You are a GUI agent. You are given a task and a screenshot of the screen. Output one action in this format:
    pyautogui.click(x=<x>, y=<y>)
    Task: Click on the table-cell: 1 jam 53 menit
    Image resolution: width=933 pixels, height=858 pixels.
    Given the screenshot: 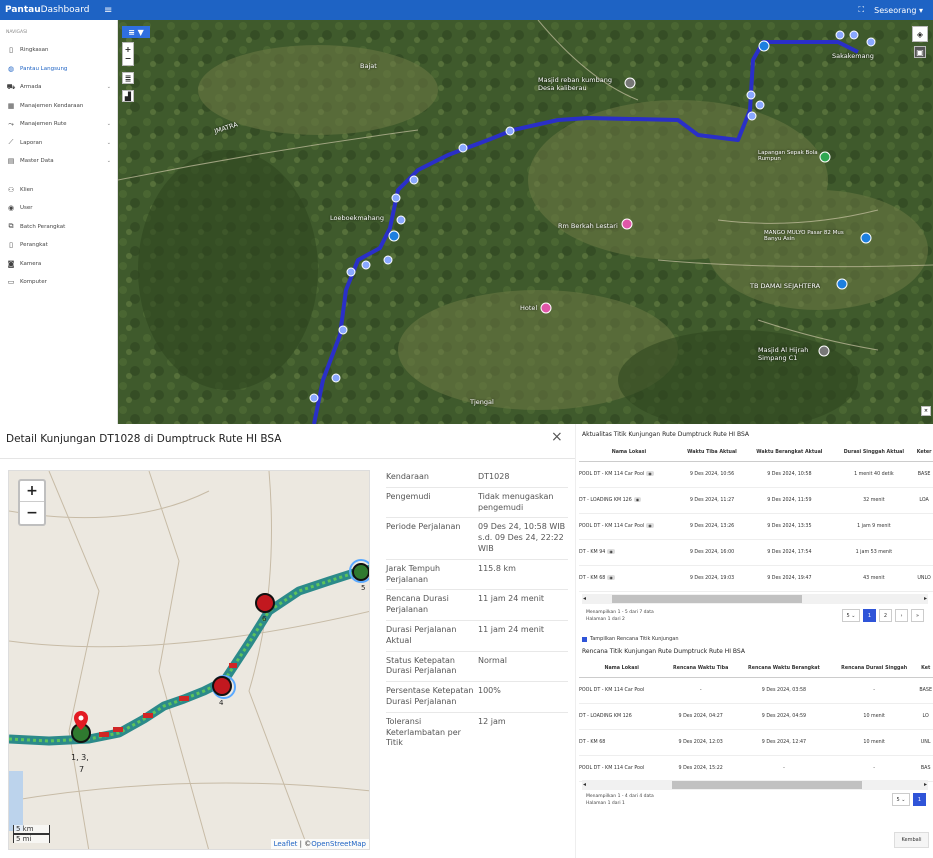 What is the action you would take?
    pyautogui.click(x=874, y=552)
    